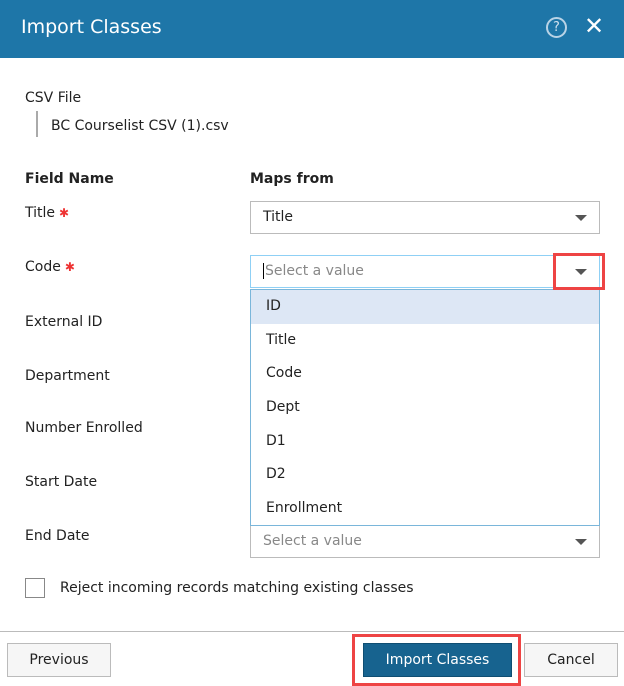  Describe the element at coordinates (425, 442) in the screenshot. I see `dropdown-option: D1` at that location.